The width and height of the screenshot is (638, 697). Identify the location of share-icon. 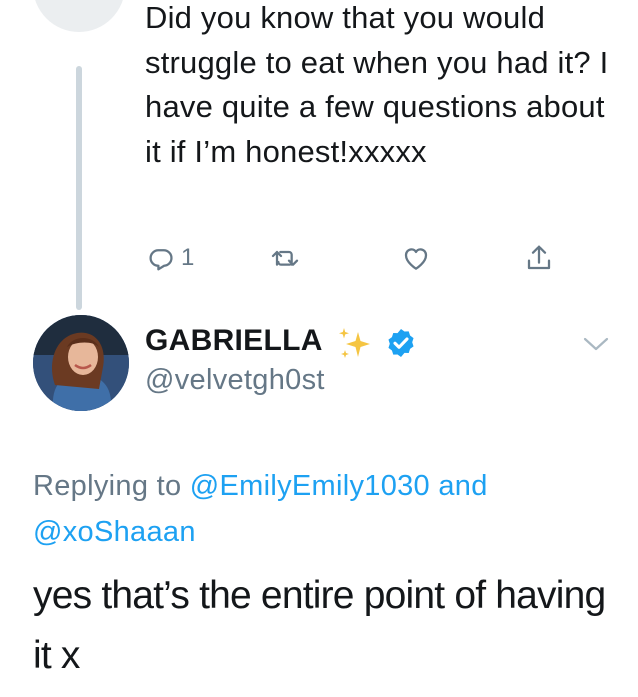
(539, 257).